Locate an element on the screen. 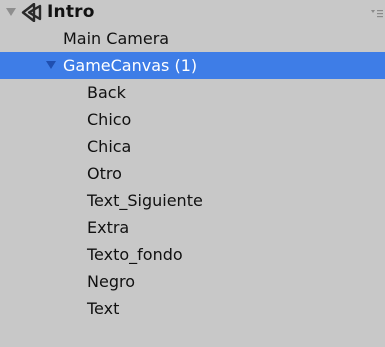  hierarchy-item-text-siguiente: Text_Siguiente is located at coordinates (192, 200).